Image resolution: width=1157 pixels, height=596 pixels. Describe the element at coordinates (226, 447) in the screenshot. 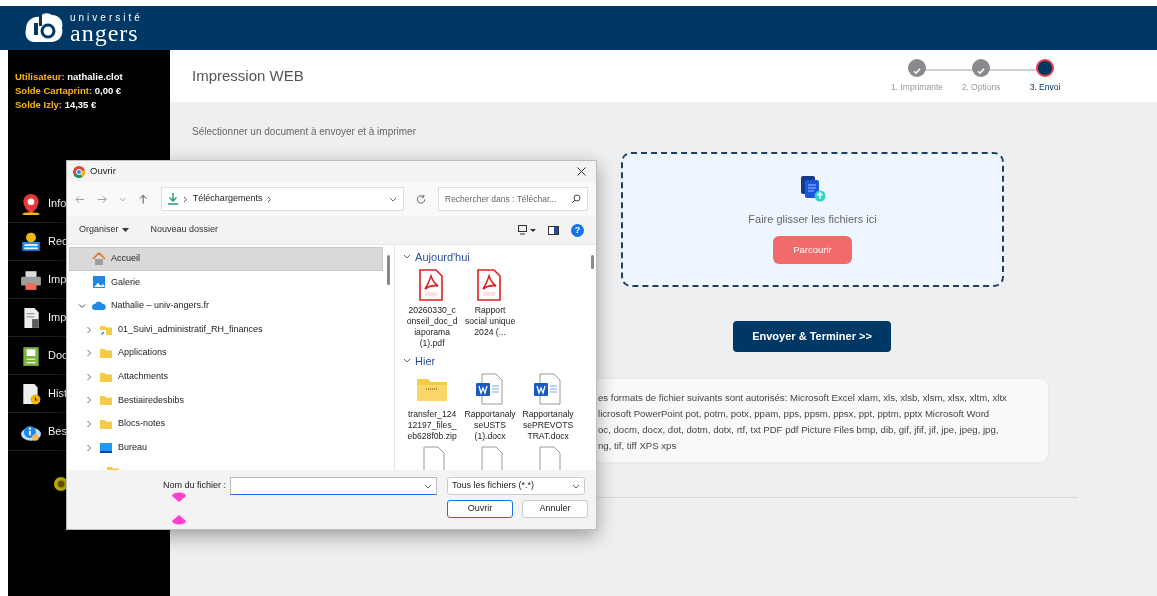

I see `nav-item: Bureau` at that location.